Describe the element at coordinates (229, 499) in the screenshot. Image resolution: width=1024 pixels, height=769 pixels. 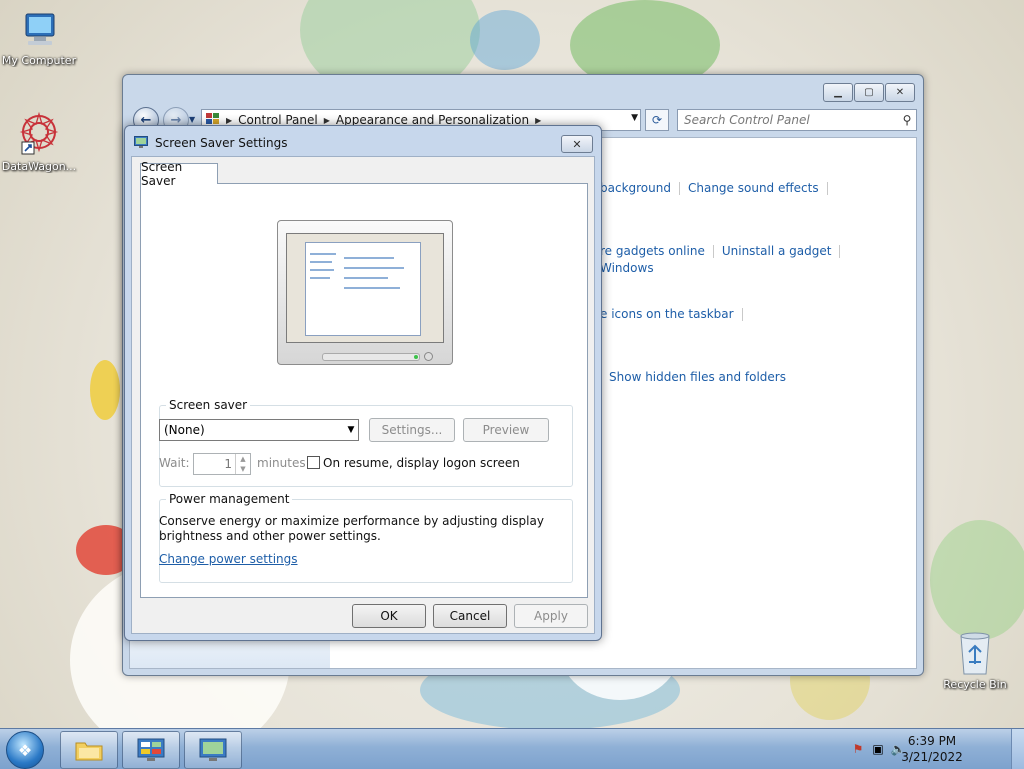
I see `power-management-group-label: Power management` at that location.